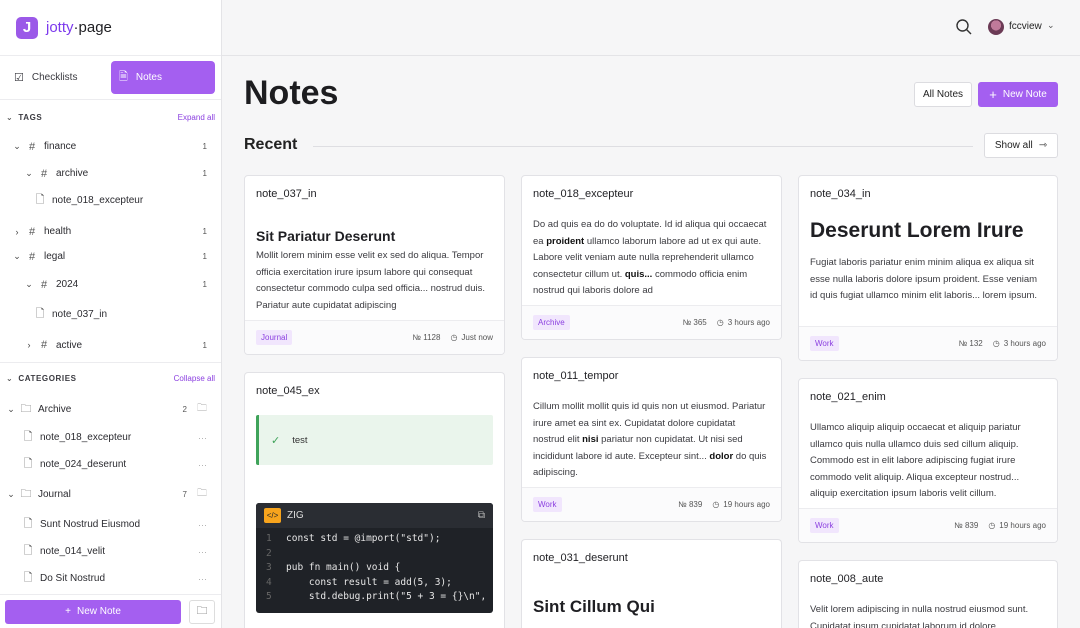 This screenshot has height=628, width=1080. What do you see at coordinates (110, 437) in the screenshot?
I see `category-note-item: 🗋 note_018_excepteur ···` at bounding box center [110, 437].